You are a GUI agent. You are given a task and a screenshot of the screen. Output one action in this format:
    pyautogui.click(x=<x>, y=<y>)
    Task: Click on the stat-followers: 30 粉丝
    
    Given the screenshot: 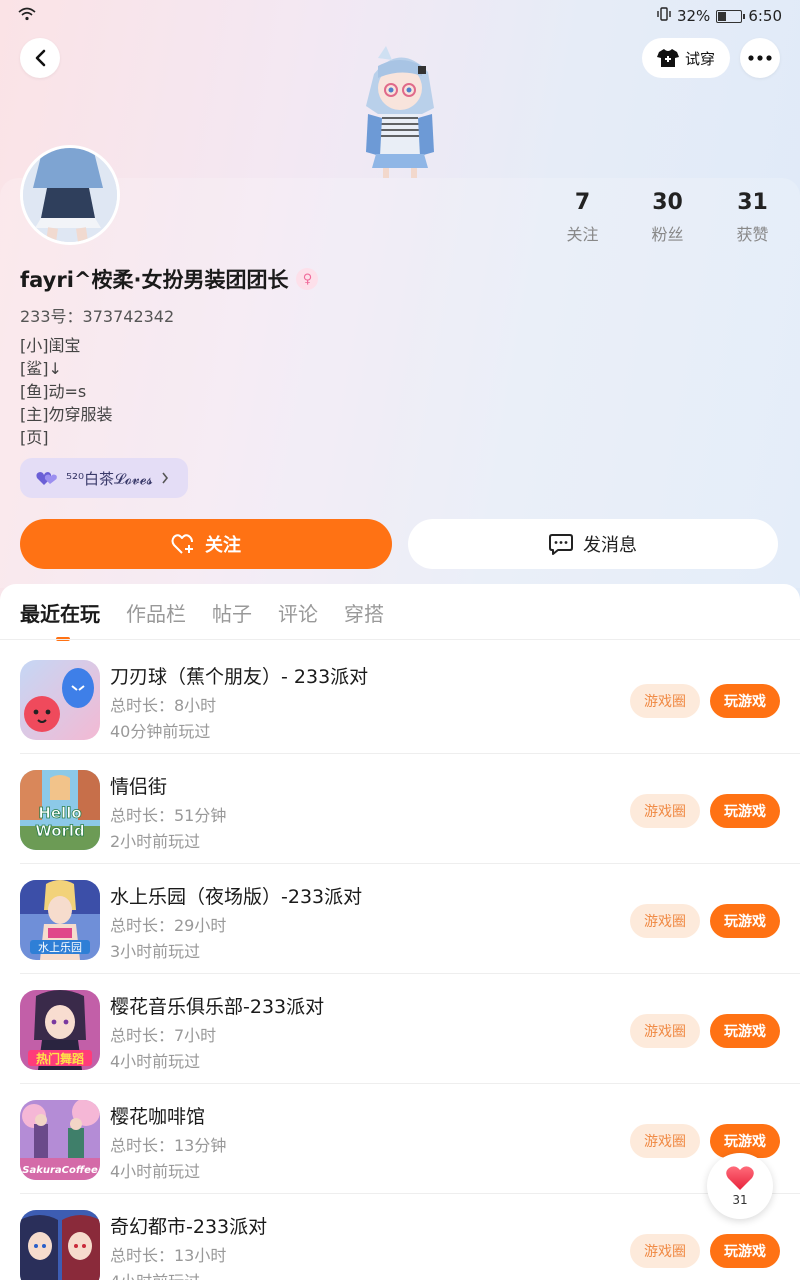 What is the action you would take?
    pyautogui.click(x=667, y=217)
    